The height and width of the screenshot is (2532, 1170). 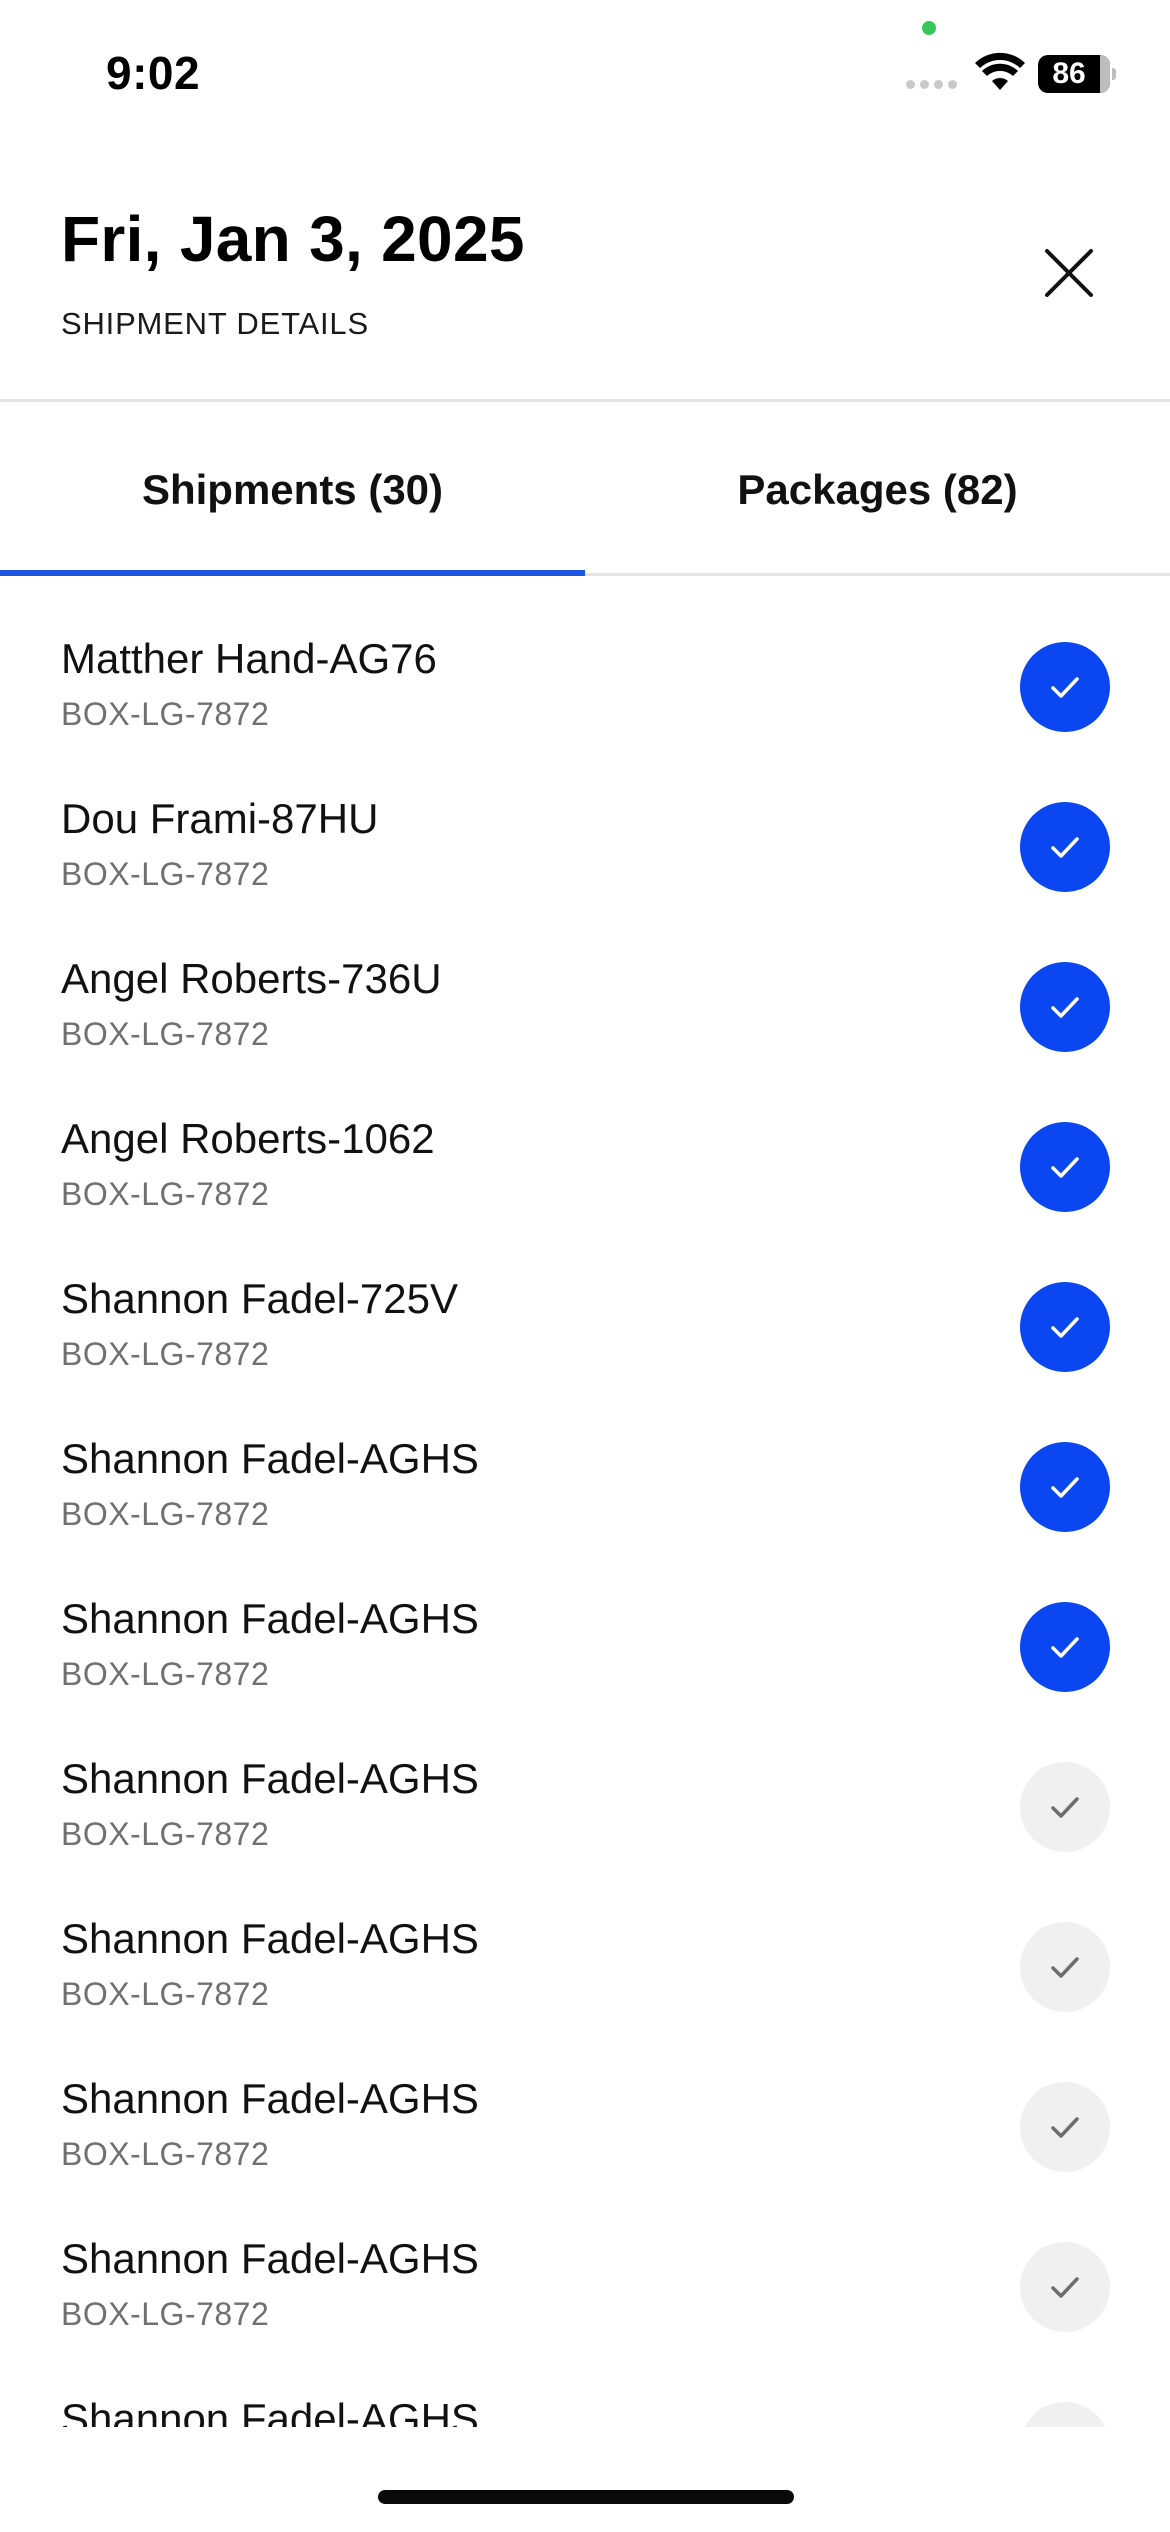 What do you see at coordinates (929, 28) in the screenshot?
I see `privacy-indicator-dot` at bounding box center [929, 28].